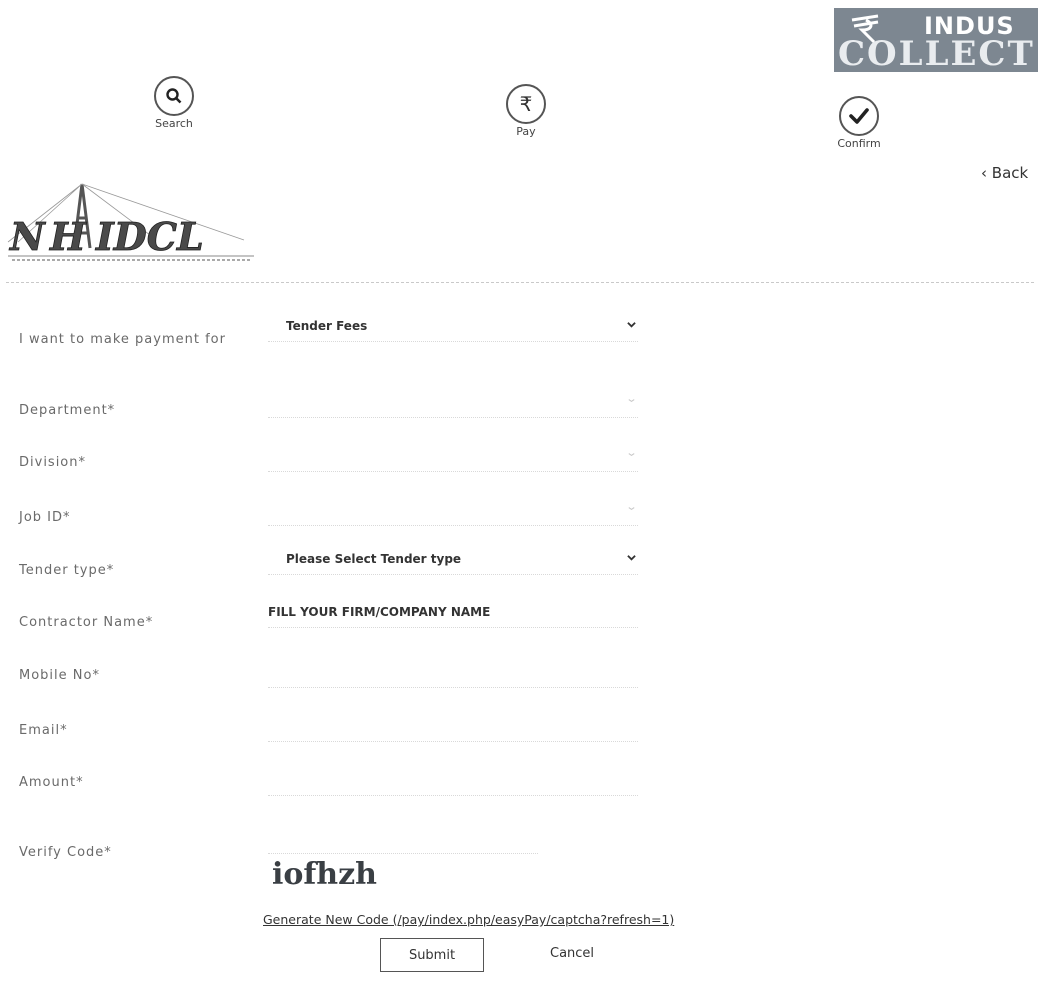 This screenshot has height=994, width=1042. What do you see at coordinates (453, 782) in the screenshot?
I see `amount-input` at bounding box center [453, 782].